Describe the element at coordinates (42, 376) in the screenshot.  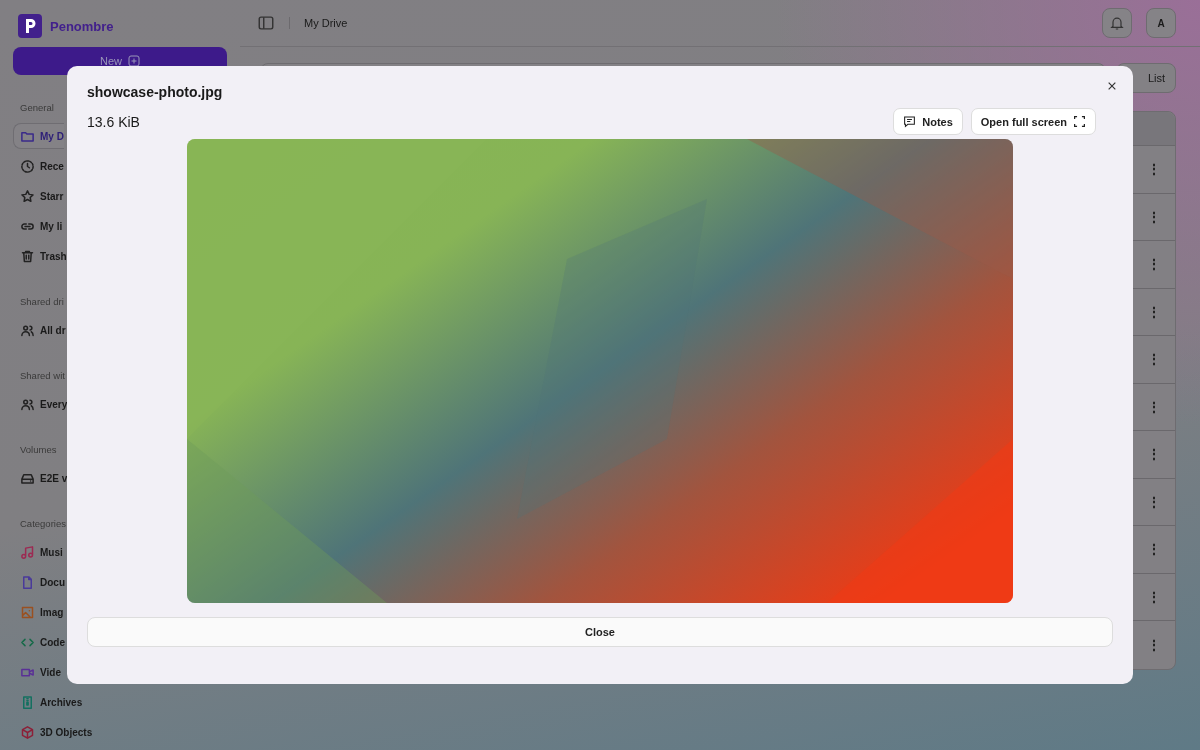
I see `section-title: Shared wit` at that location.